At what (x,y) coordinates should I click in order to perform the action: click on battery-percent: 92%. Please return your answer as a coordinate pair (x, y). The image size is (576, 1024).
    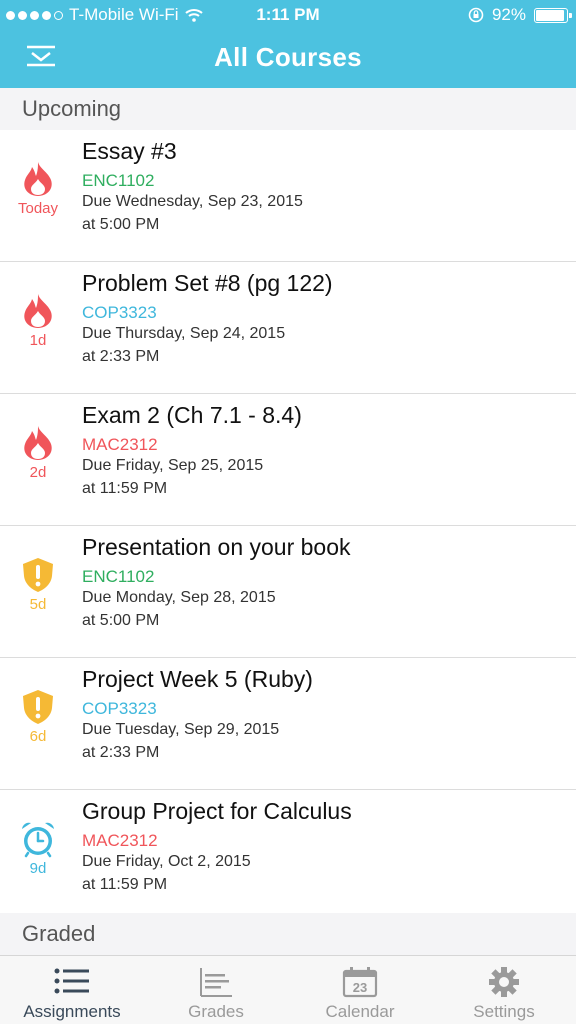
    Looking at the image, I should click on (508, 14).